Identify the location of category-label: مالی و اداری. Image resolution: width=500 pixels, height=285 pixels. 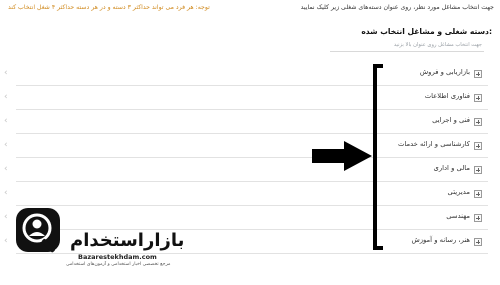
(452, 168).